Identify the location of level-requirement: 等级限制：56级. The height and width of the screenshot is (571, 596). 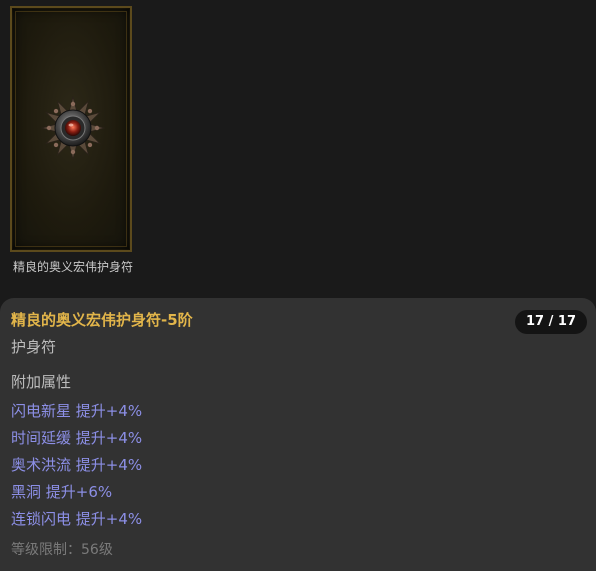
(62, 550).